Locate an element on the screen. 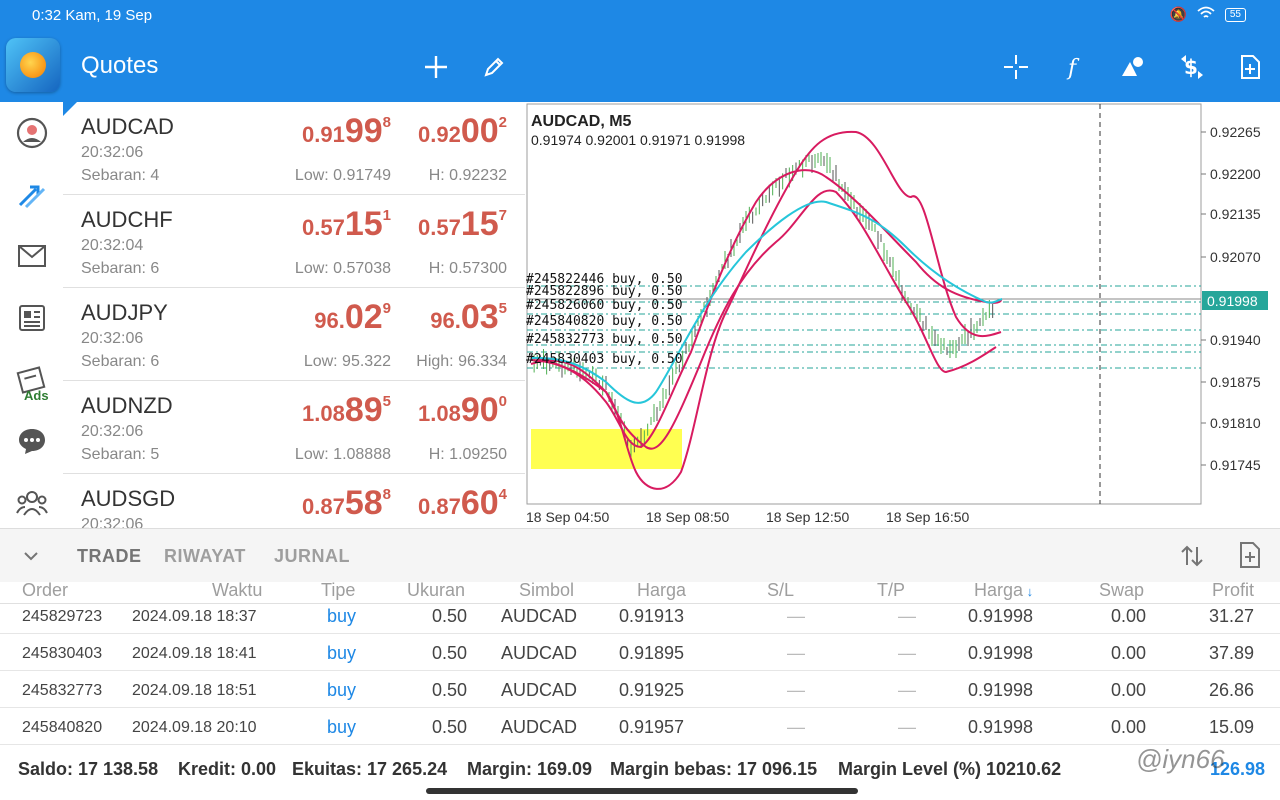 Image resolution: width=1280 pixels, height=800 pixels. mail-icon is located at coordinates (32, 256).